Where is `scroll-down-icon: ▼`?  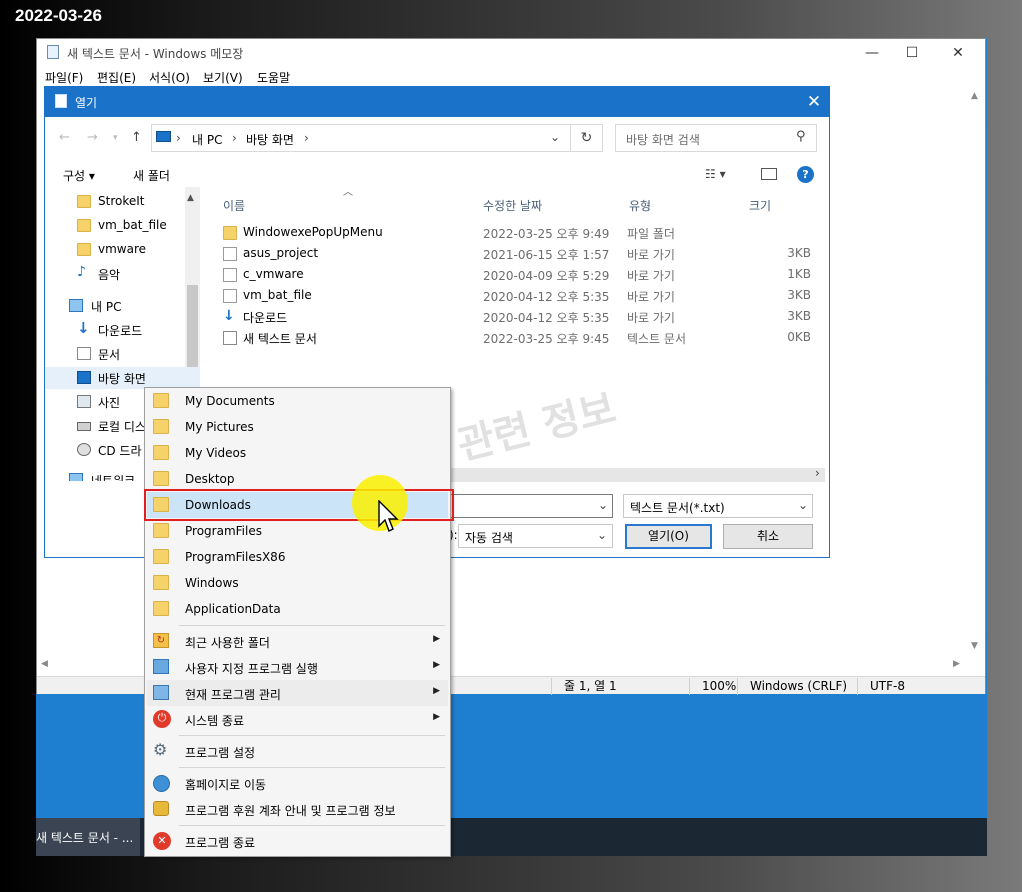 scroll-down-icon: ▼ is located at coordinates (974, 646).